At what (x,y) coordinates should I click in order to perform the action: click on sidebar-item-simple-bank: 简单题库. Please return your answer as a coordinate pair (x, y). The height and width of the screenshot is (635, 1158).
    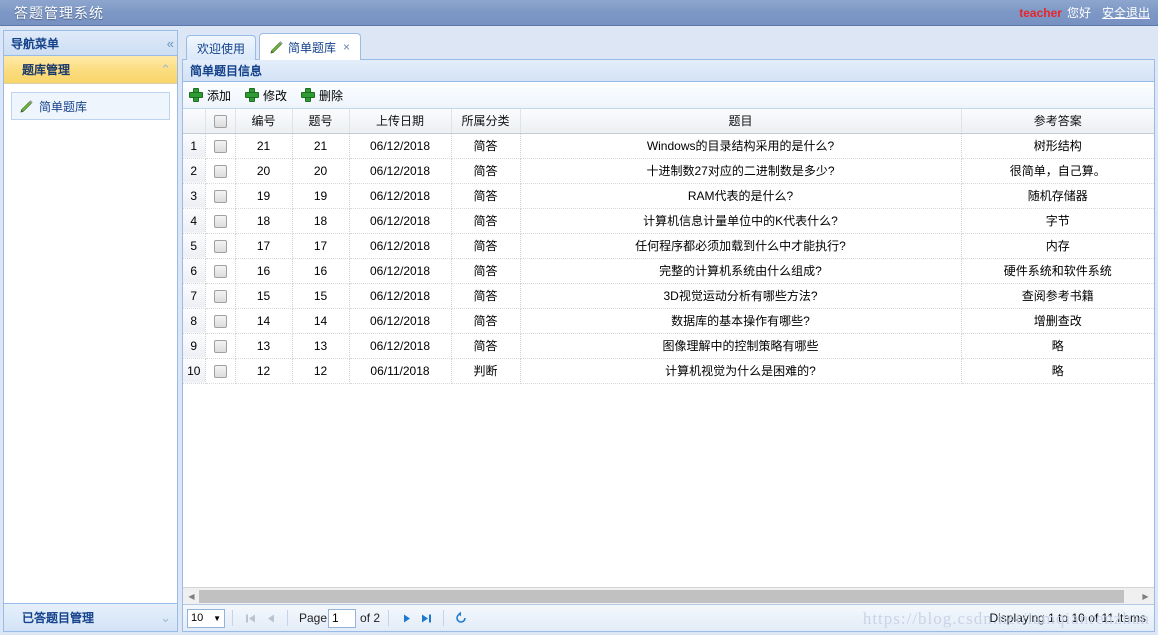
    Looking at the image, I should click on (90, 106).